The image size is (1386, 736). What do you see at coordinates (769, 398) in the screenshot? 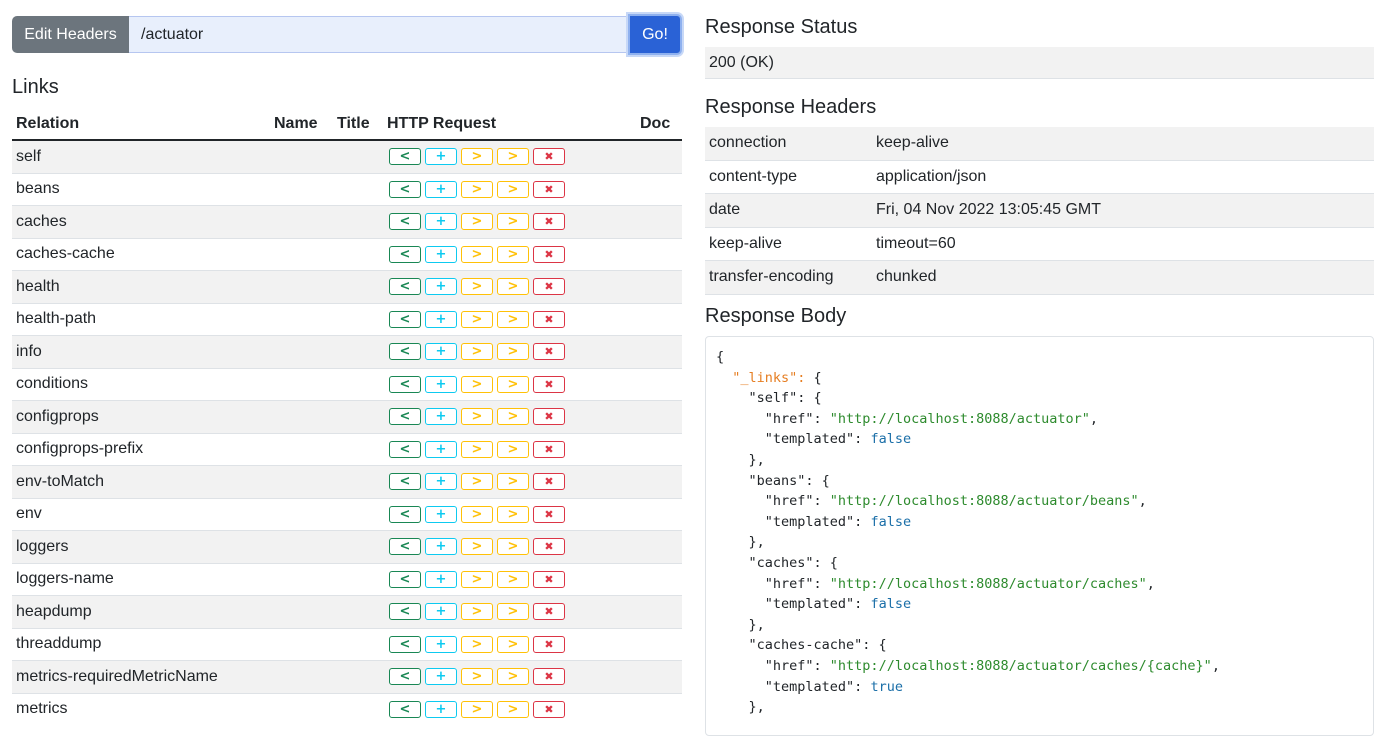
I see `json-token: "self": {` at bounding box center [769, 398].